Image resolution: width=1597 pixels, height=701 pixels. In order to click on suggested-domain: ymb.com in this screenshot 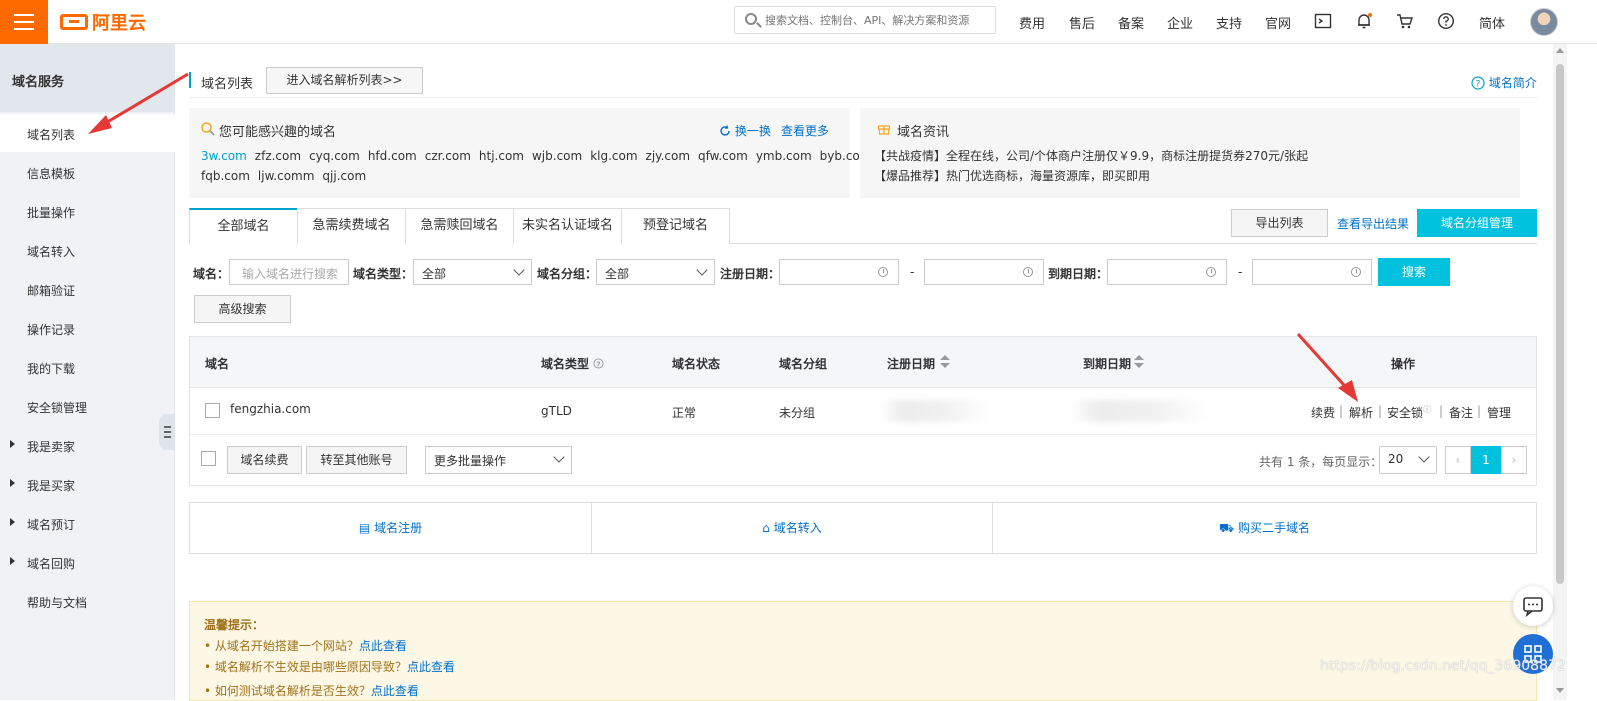, I will do `click(784, 156)`.